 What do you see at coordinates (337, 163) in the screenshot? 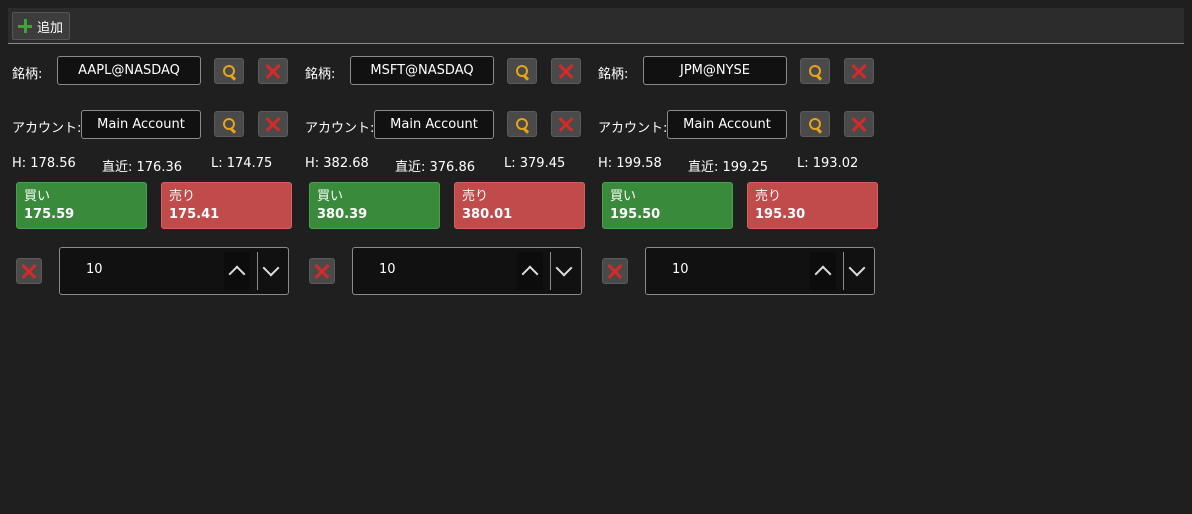
I see `high-price: H: 382.68` at bounding box center [337, 163].